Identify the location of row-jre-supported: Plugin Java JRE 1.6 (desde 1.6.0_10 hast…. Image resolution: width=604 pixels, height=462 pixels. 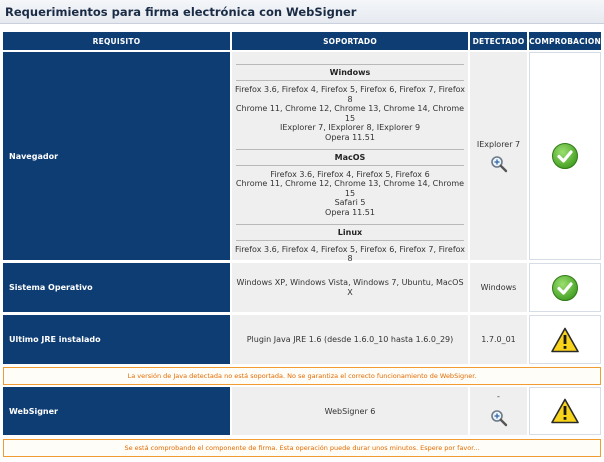
(350, 339).